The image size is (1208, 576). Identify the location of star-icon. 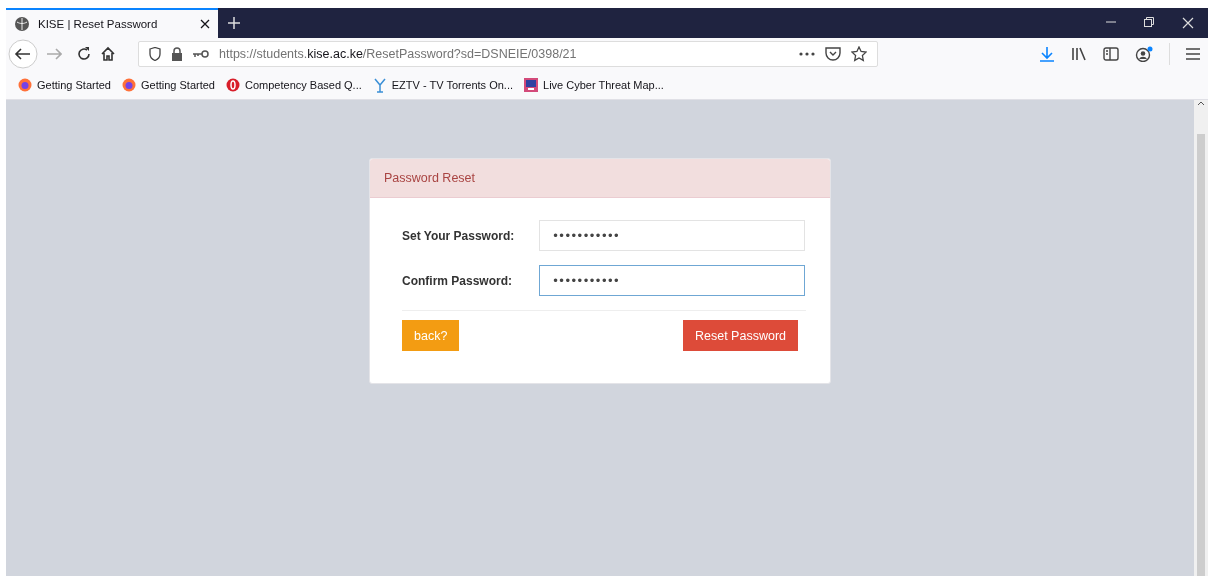
(859, 54).